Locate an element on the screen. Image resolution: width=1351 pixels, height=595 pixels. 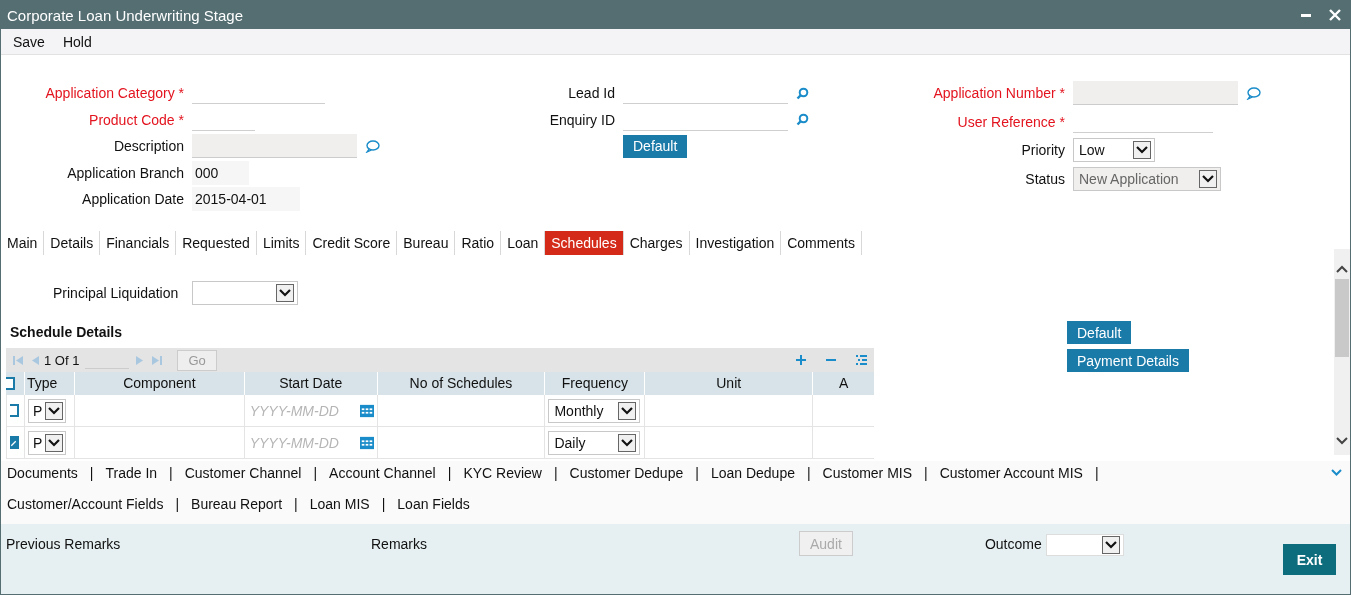
add-row-icon is located at coordinates (801, 360).